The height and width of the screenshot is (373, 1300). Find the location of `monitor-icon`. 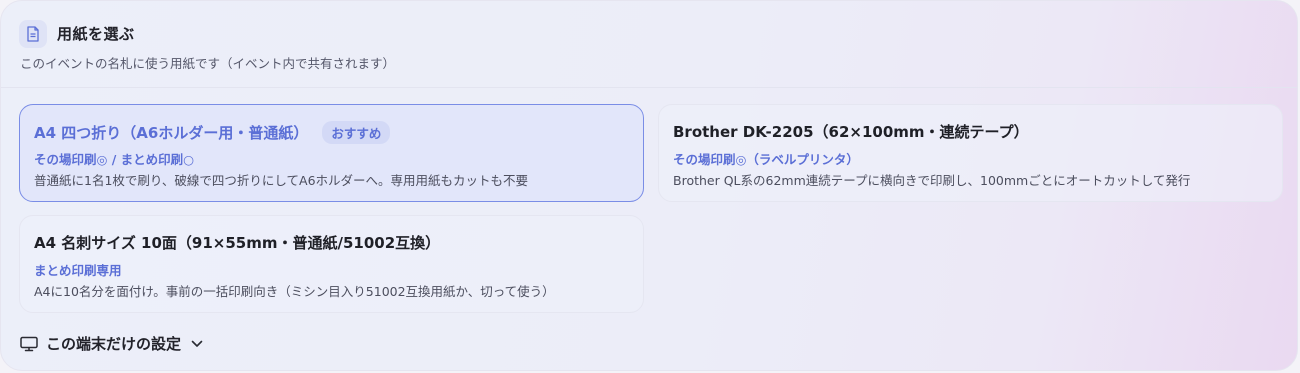

monitor-icon is located at coordinates (29, 344).